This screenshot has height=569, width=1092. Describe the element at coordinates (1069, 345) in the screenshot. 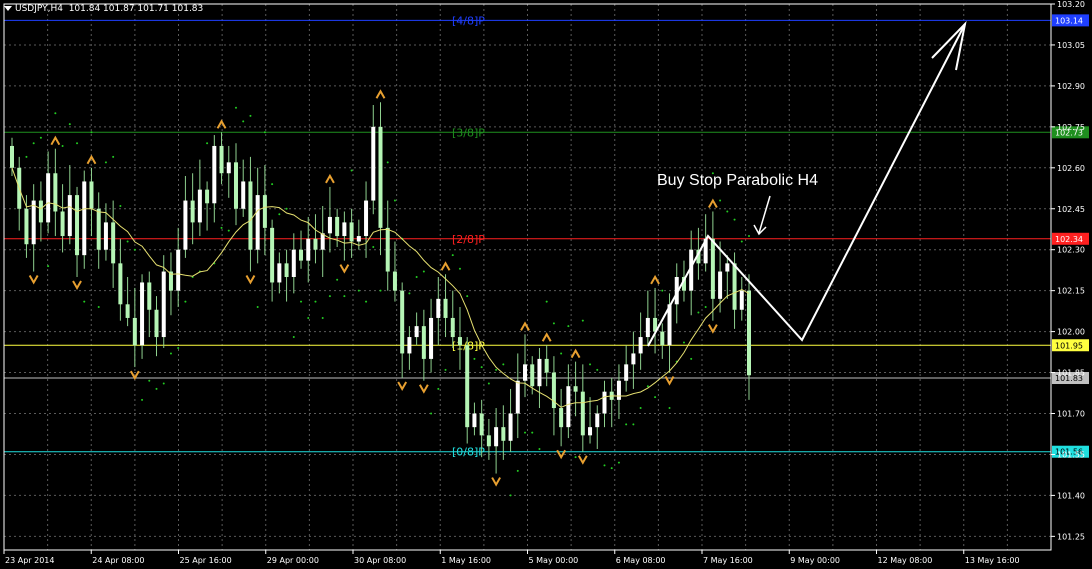

I see `price-tag-label: 101.95` at that location.